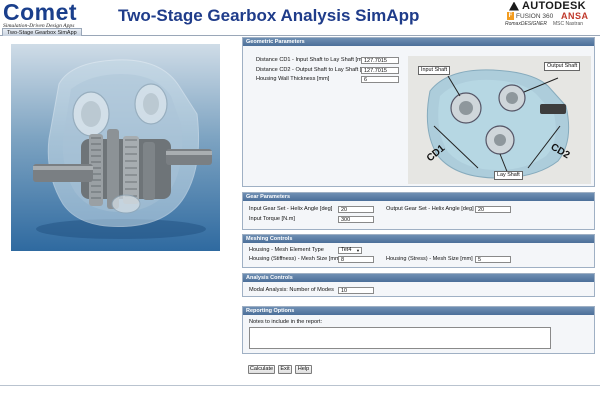 Image resolution: width=600 pixels, height=400 pixels. I want to click on comet-logo: Comet Simulation-Driven Design Apps, so click(58, 15).